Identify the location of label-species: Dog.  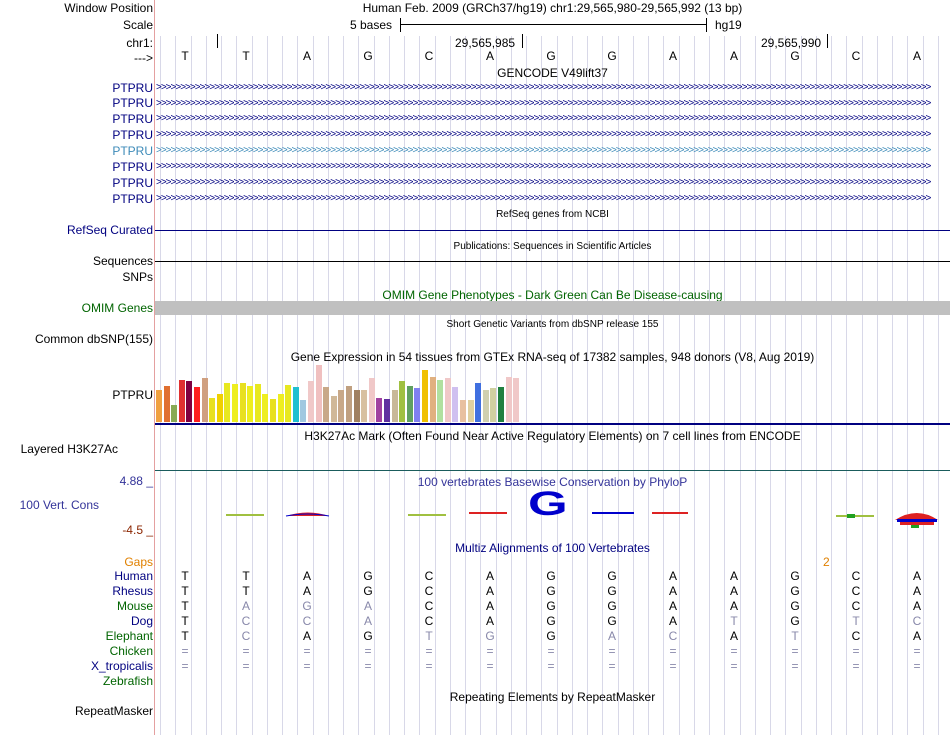
(142, 621).